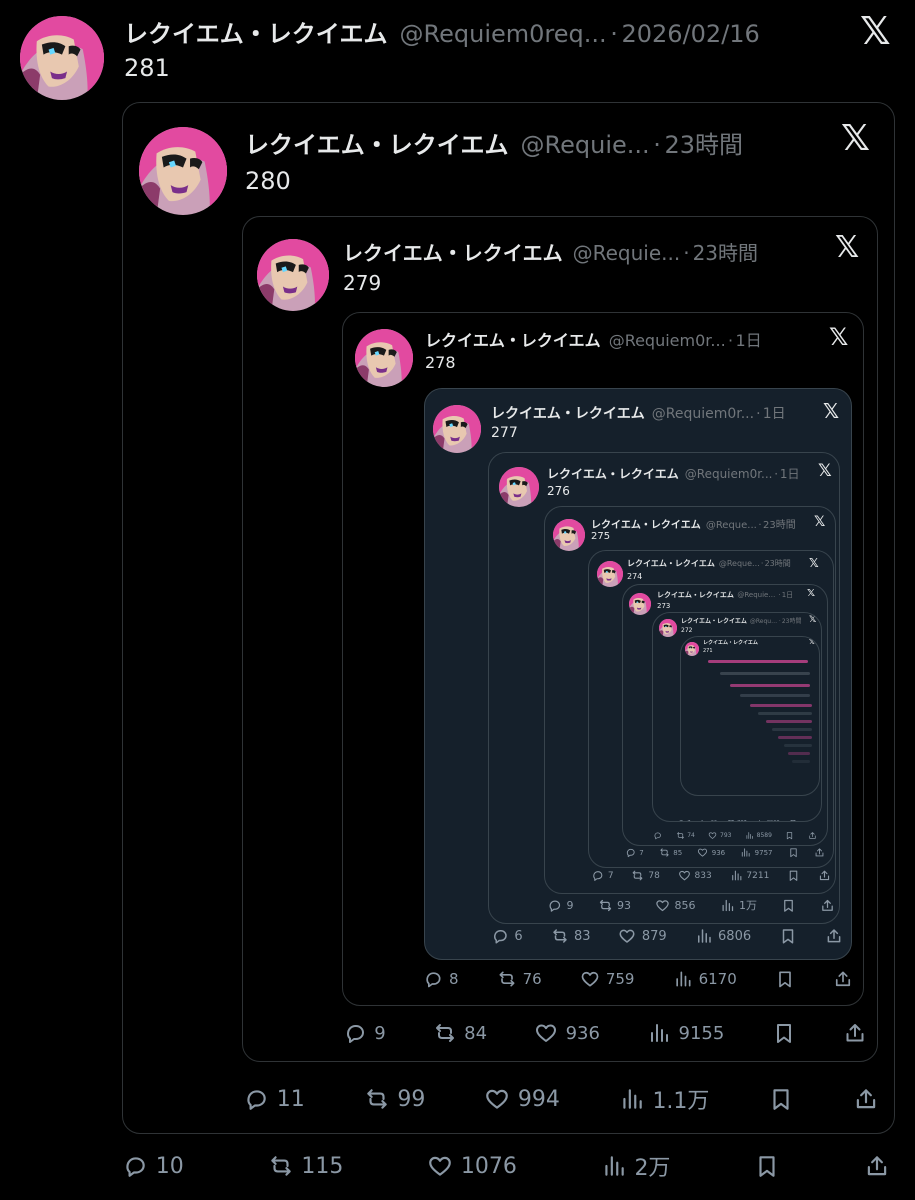  Describe the element at coordinates (642, 936) in the screenshot. I see `like-button: 879` at that location.